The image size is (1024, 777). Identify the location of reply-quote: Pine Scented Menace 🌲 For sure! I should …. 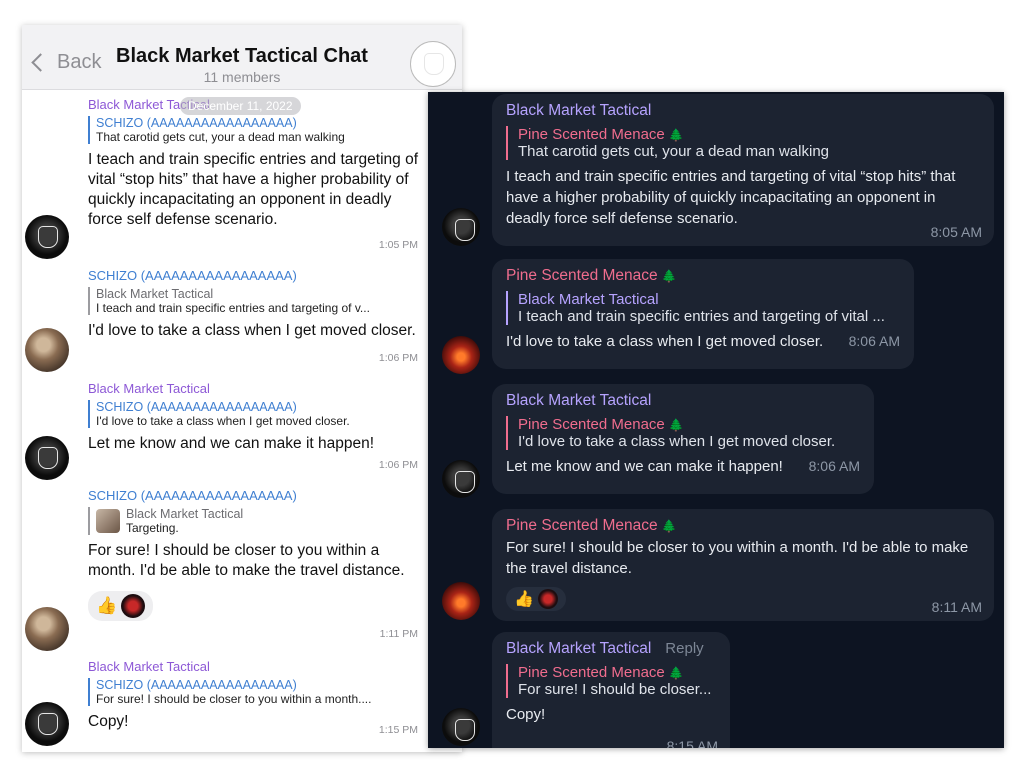
(611, 681).